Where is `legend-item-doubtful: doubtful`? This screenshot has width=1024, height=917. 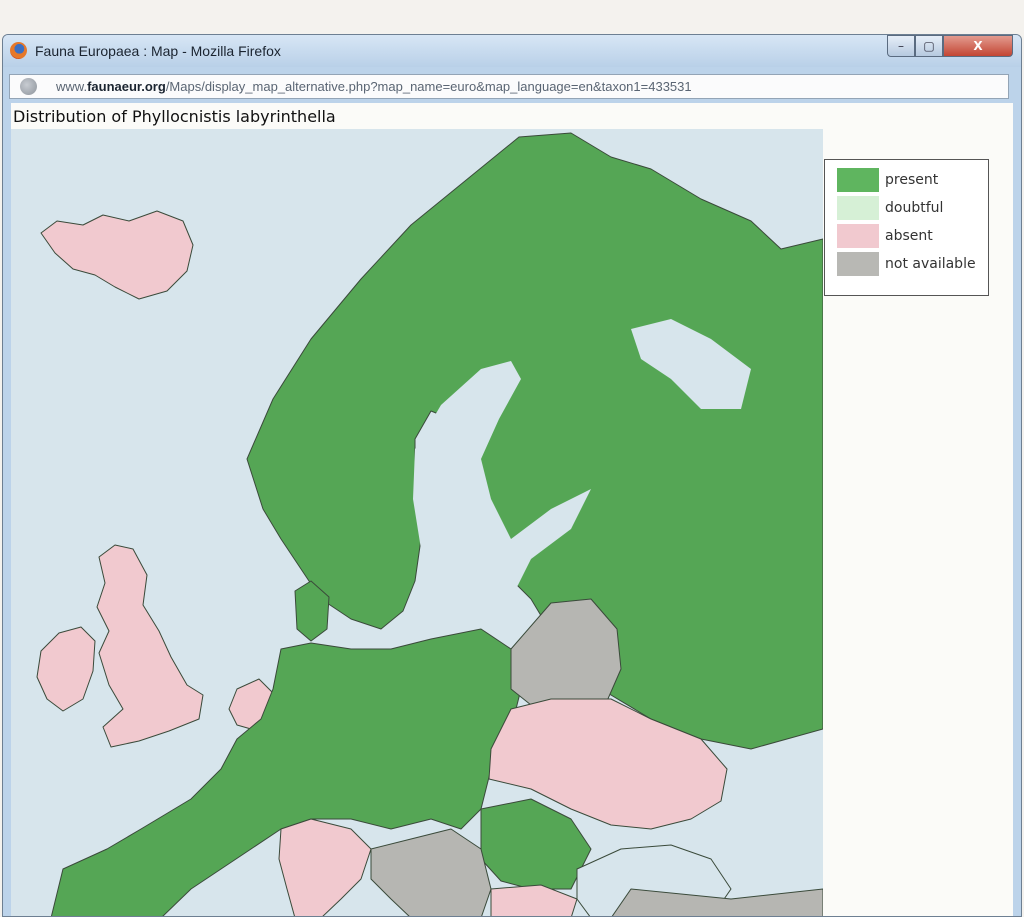 legend-item-doubtful: doubtful is located at coordinates (912, 208).